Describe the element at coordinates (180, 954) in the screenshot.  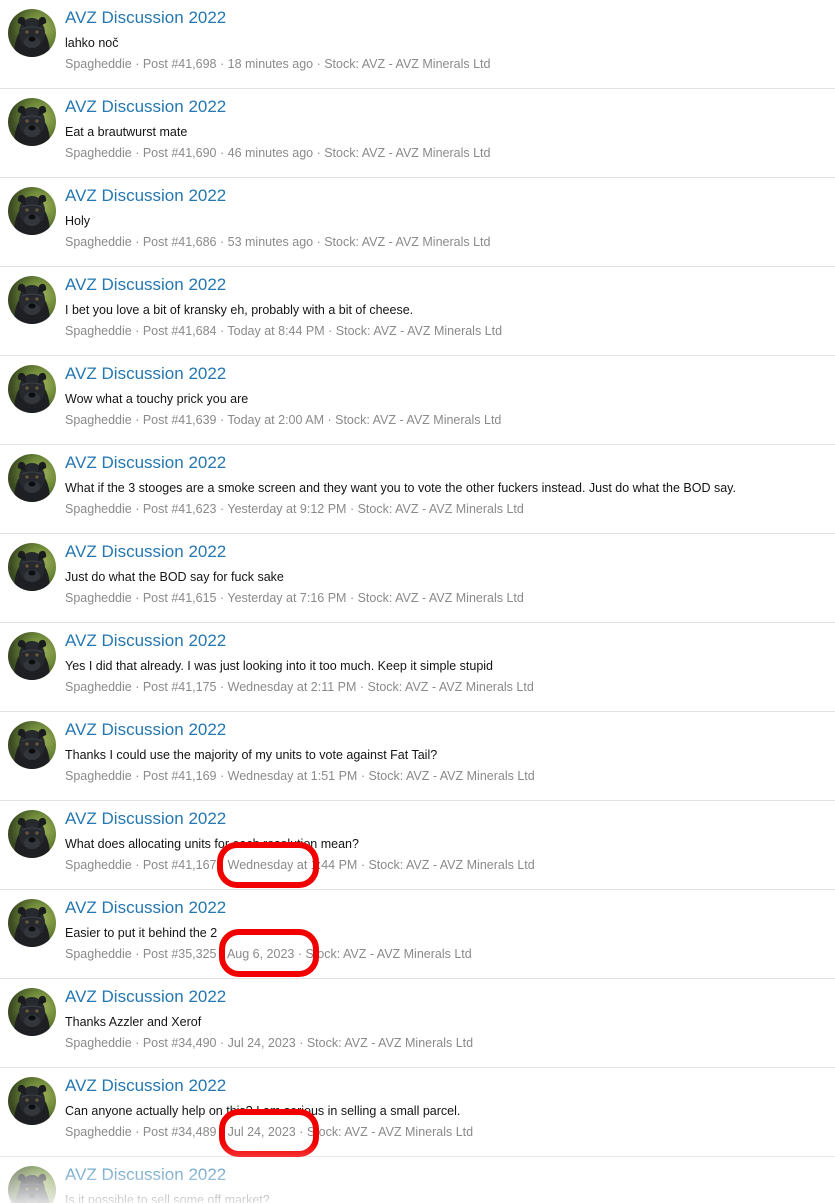
I see `post-number-link: Post #35,325` at that location.